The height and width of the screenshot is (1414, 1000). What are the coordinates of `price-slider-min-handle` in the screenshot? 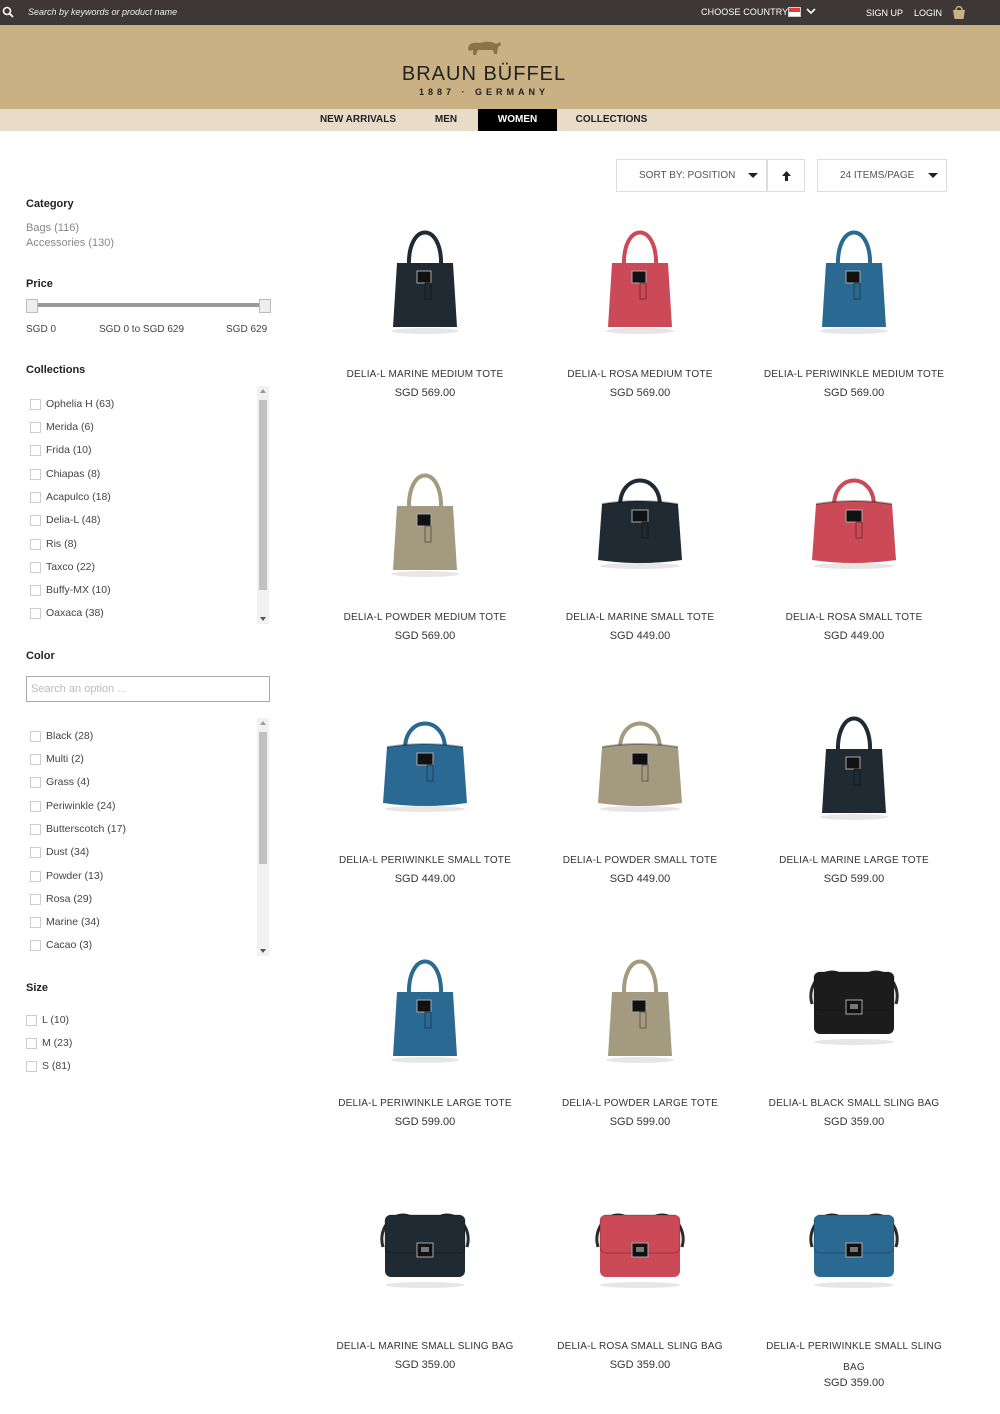 It's located at (32, 306).